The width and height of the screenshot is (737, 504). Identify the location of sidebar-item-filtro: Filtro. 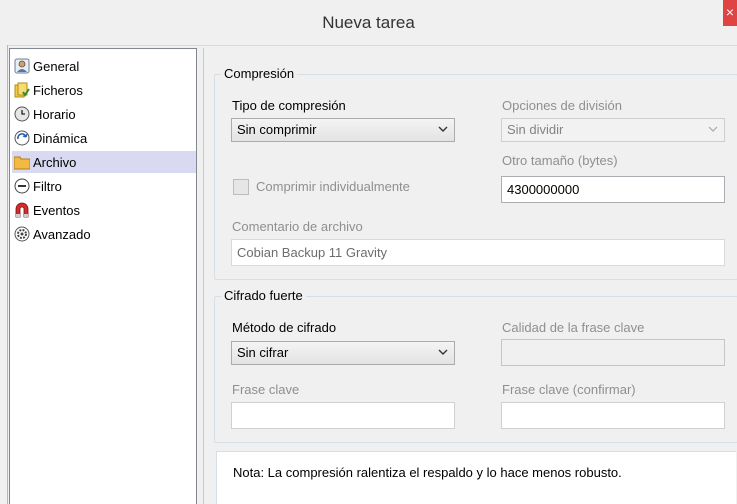
(104, 186).